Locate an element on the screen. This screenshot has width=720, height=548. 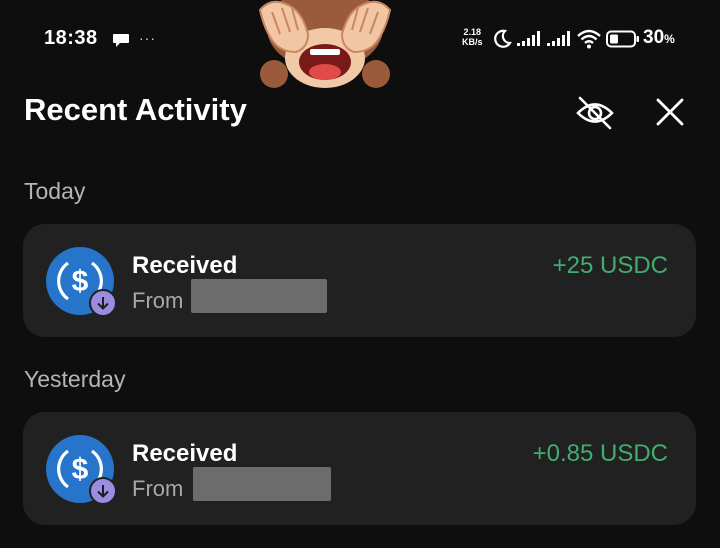
battery-percent: 30% is located at coordinates (659, 38).